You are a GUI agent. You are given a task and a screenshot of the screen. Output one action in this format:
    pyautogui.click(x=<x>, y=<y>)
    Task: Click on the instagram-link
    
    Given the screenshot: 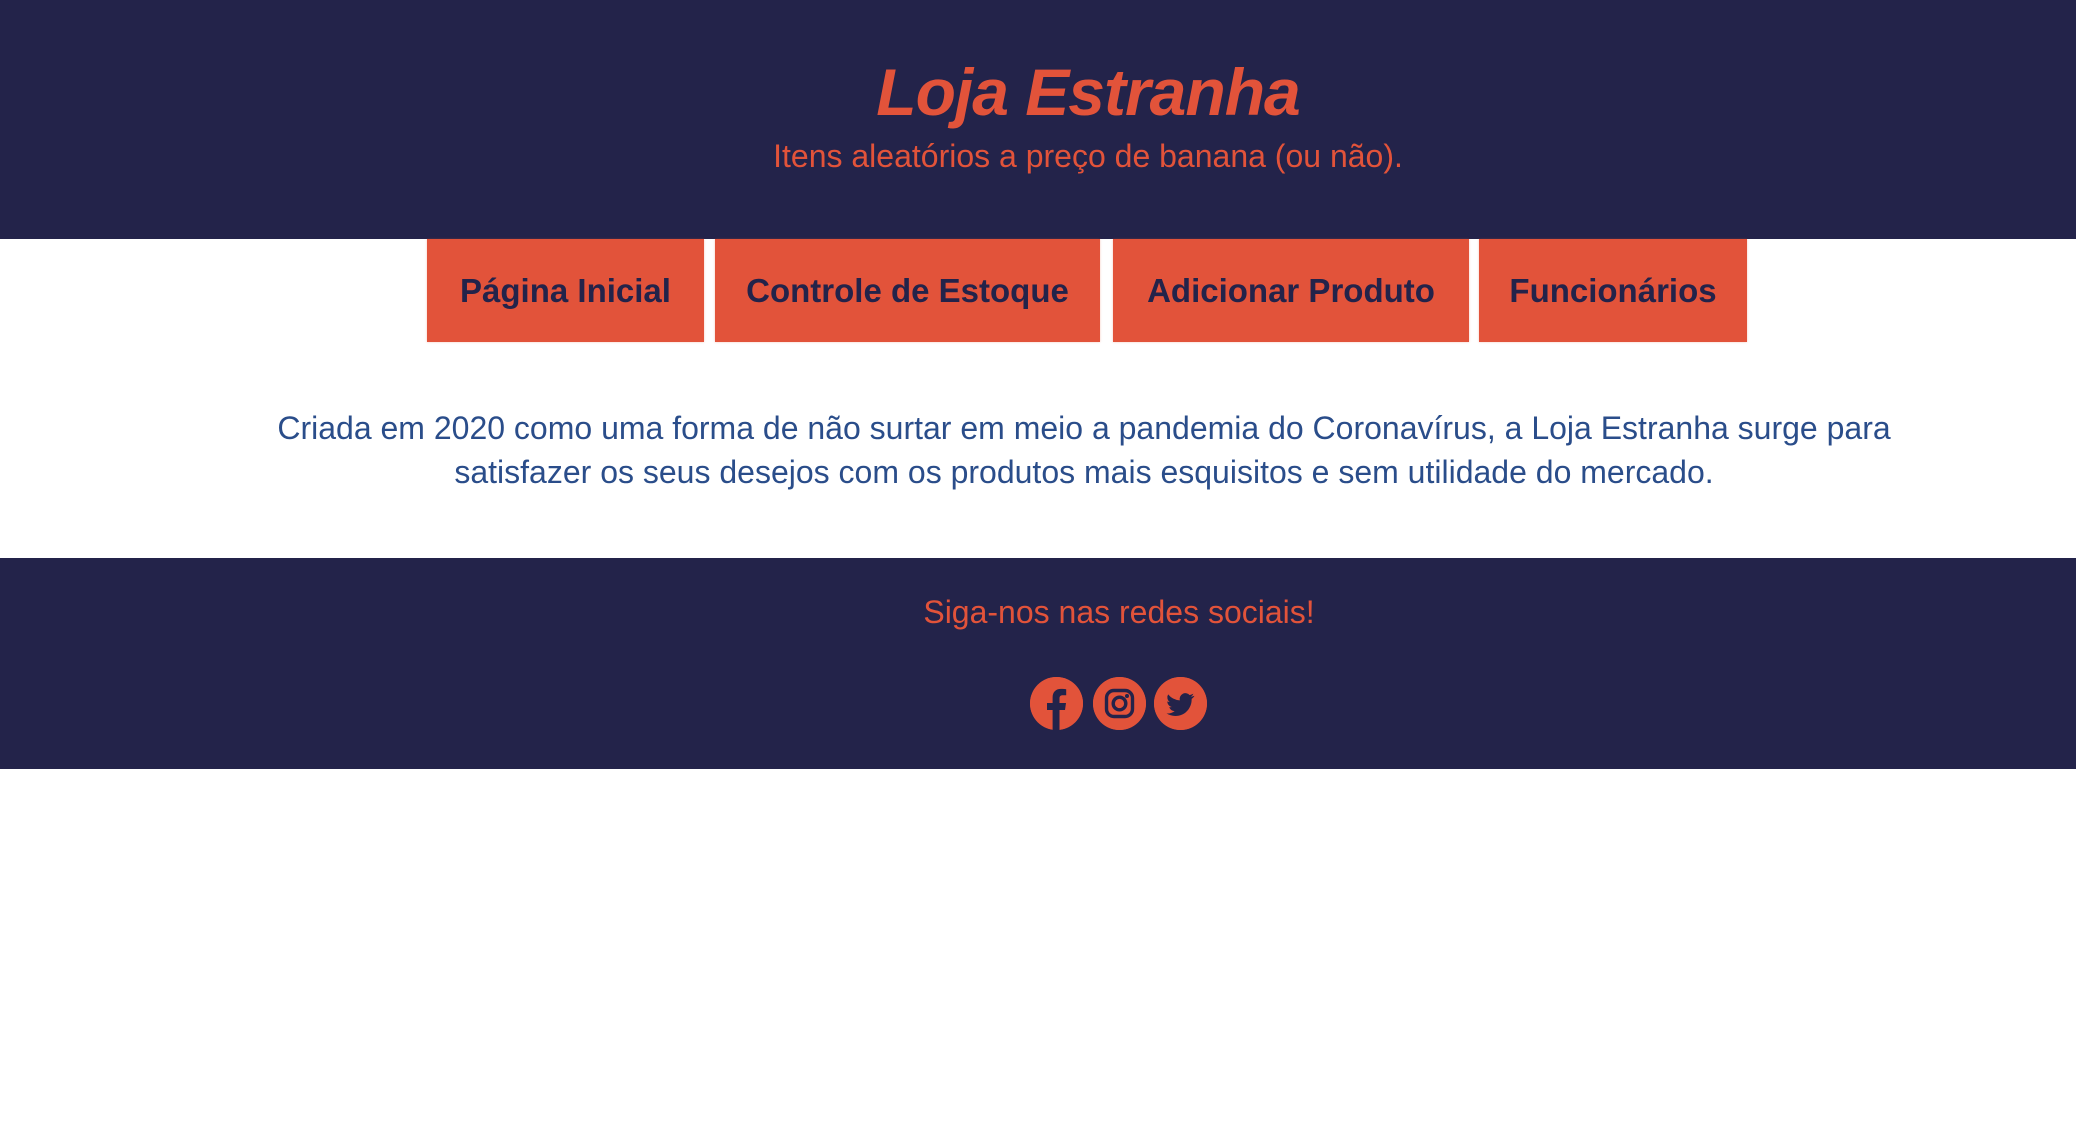 What is the action you would take?
    pyautogui.click(x=1119, y=703)
    